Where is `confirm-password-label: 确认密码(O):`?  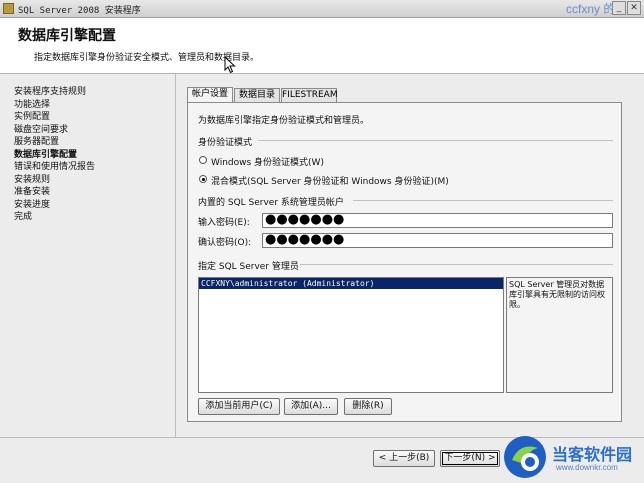
confirm-password-label: 确认密码(O): is located at coordinates (225, 243).